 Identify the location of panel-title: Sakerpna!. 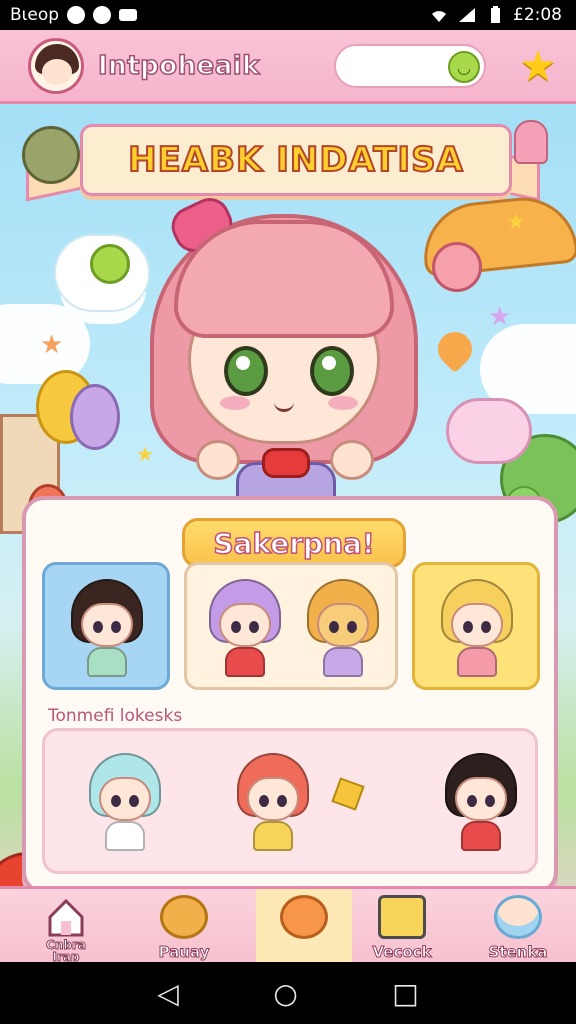
(294, 543).